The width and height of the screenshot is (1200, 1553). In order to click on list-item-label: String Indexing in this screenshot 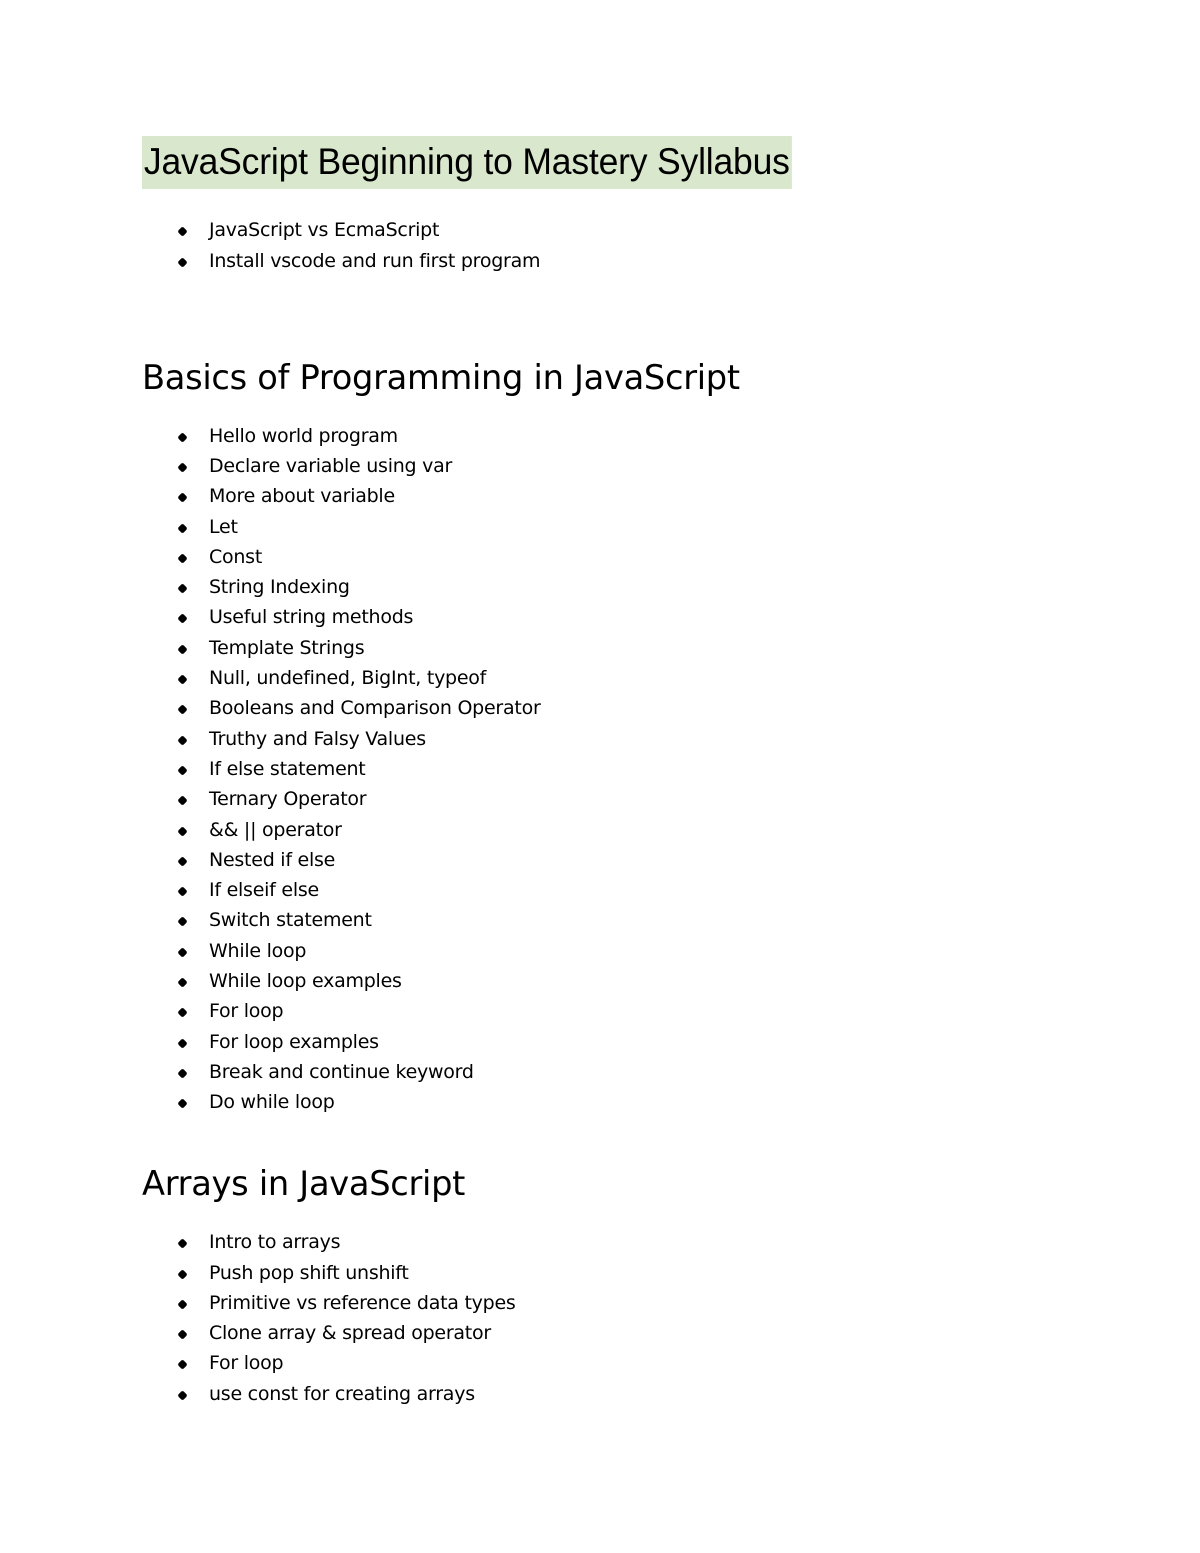, I will do `click(279, 587)`.